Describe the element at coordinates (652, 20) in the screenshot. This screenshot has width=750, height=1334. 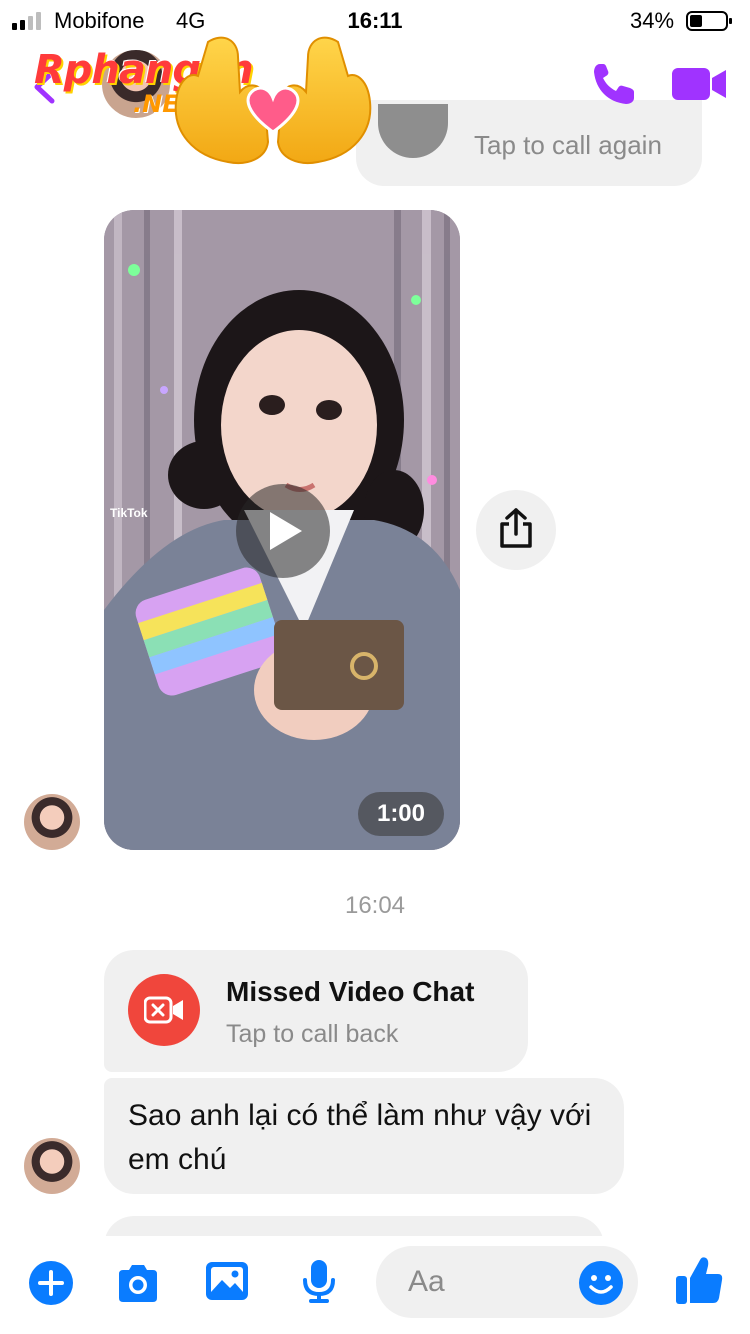
I see `battery-percent: 34%` at that location.